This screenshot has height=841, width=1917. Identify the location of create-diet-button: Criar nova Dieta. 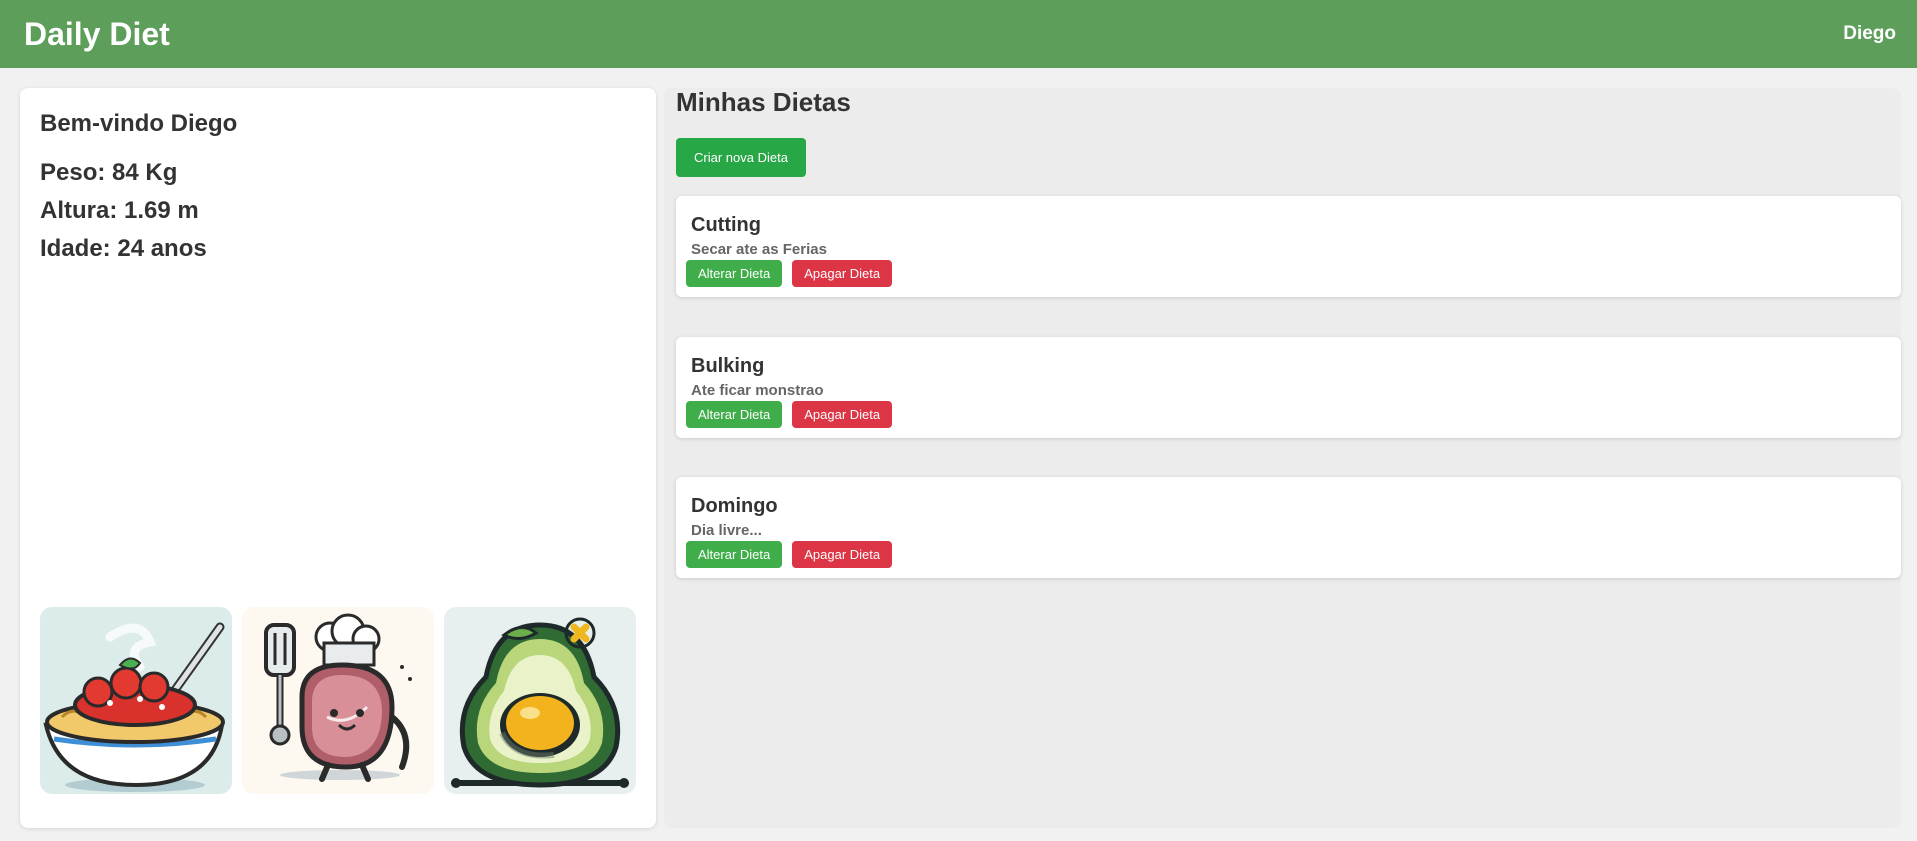
(741, 157).